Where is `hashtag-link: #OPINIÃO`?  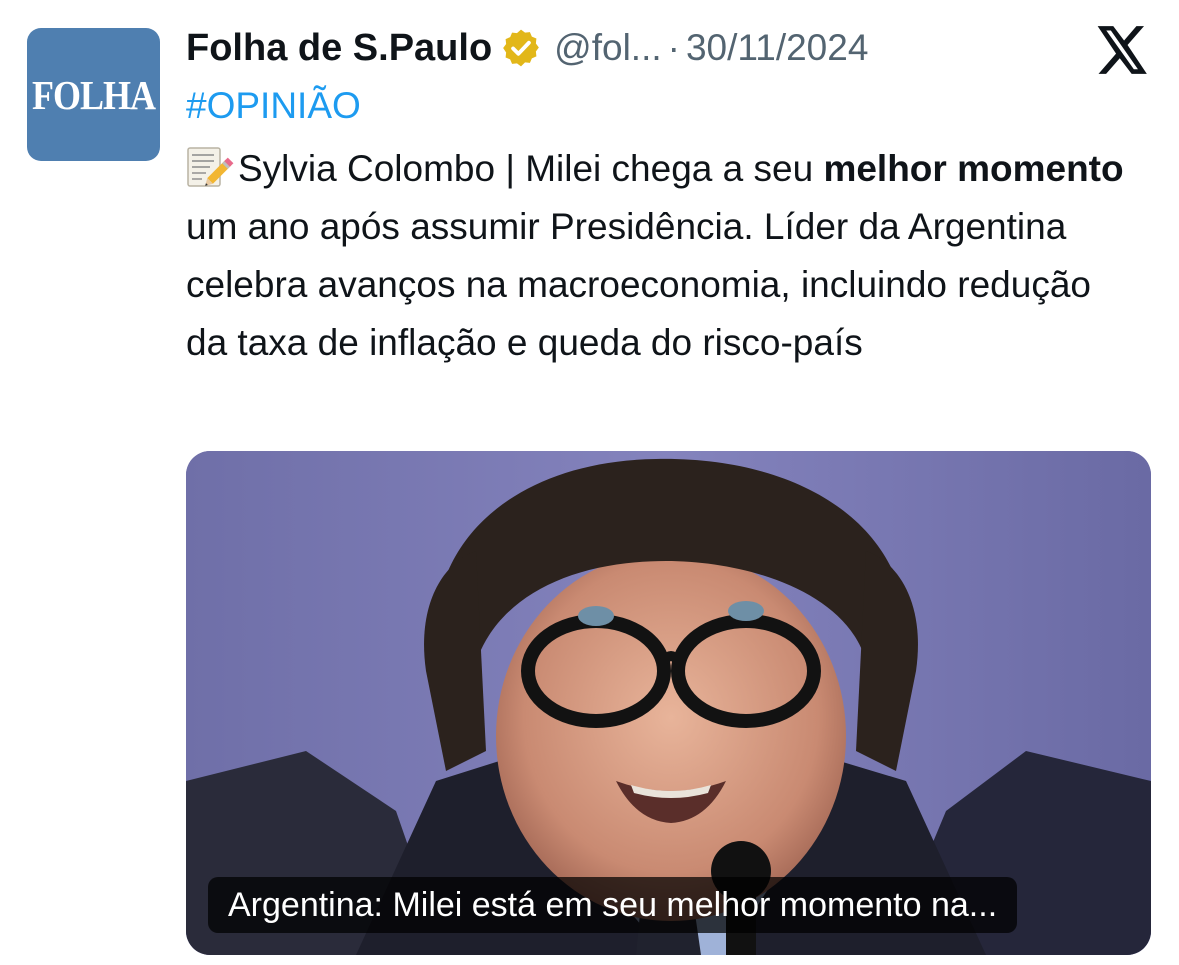 hashtag-link: #OPINIÃO is located at coordinates (273, 106).